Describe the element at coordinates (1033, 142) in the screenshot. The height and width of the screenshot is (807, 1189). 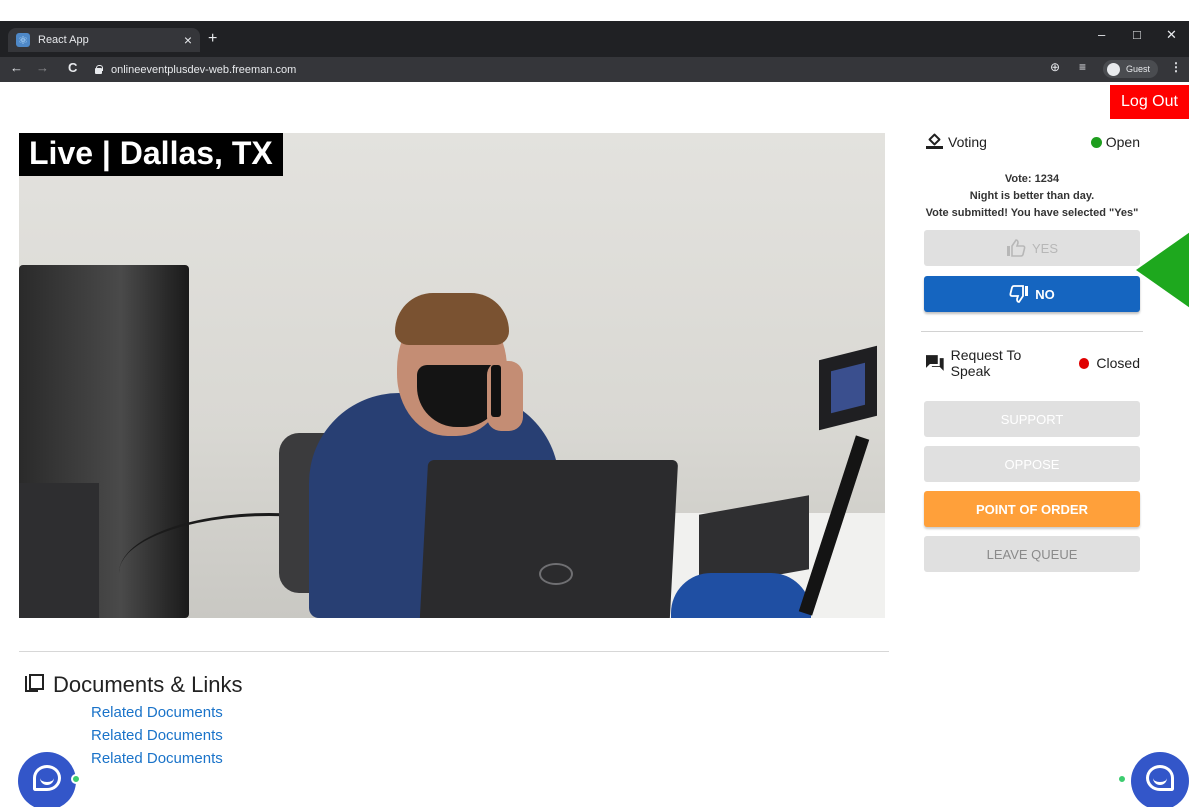
I see `voting-header: Voting Open` at that location.